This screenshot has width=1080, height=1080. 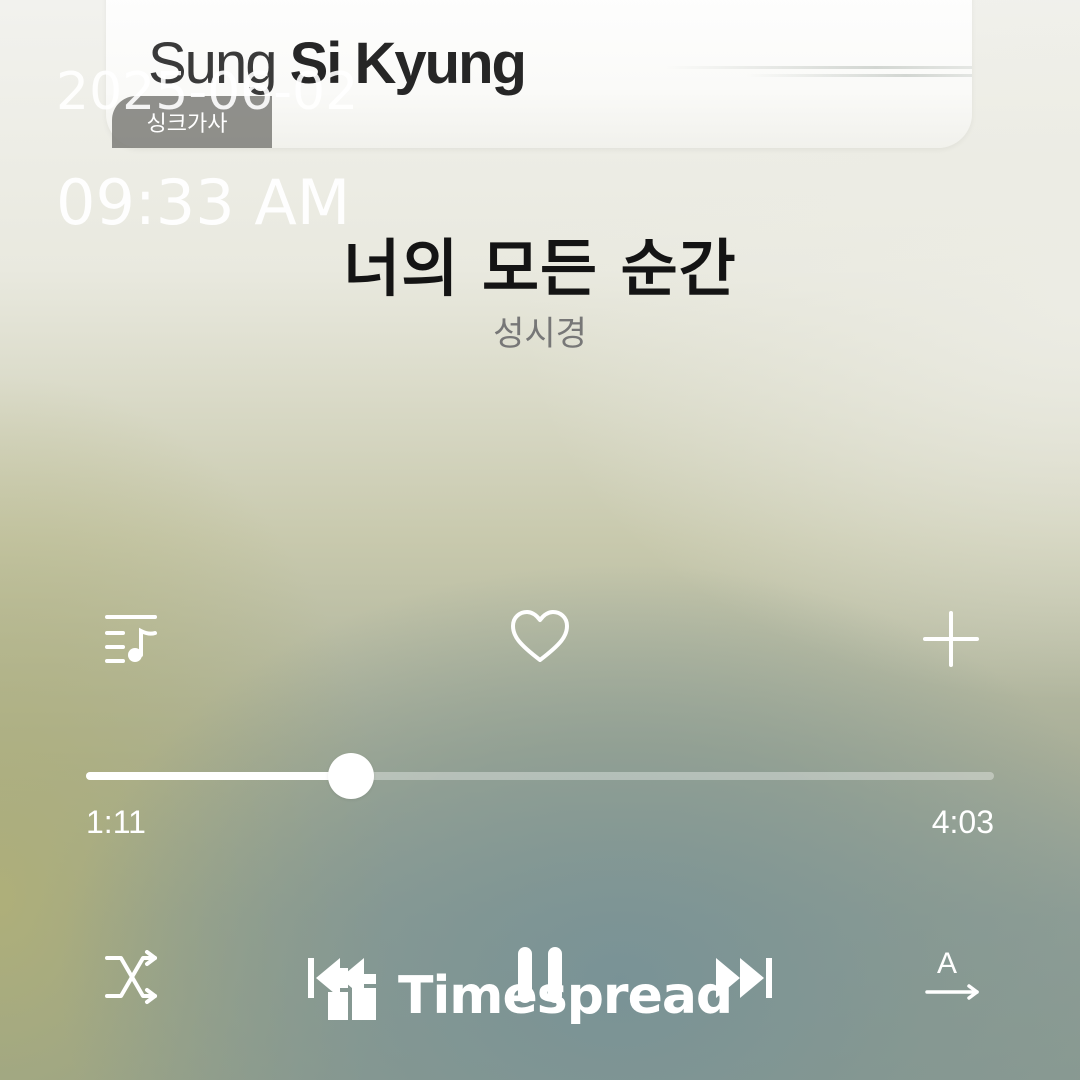 I want to click on watermark: Timespread, so click(x=530, y=996).